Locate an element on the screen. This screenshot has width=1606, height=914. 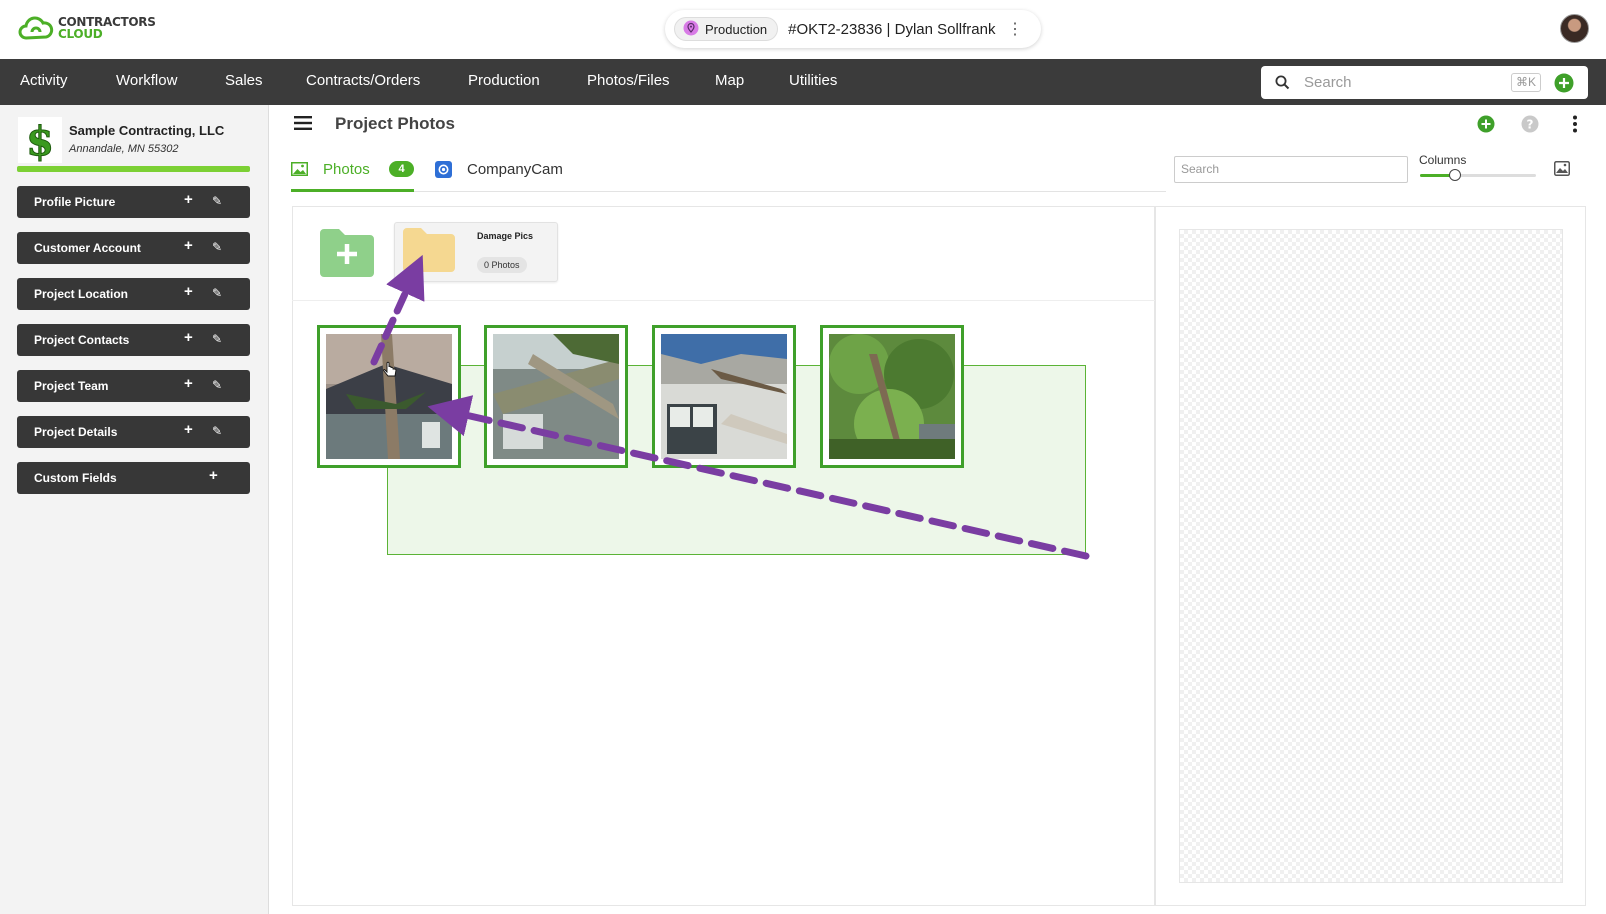
nav-item-production: Production is located at coordinates (504, 80).